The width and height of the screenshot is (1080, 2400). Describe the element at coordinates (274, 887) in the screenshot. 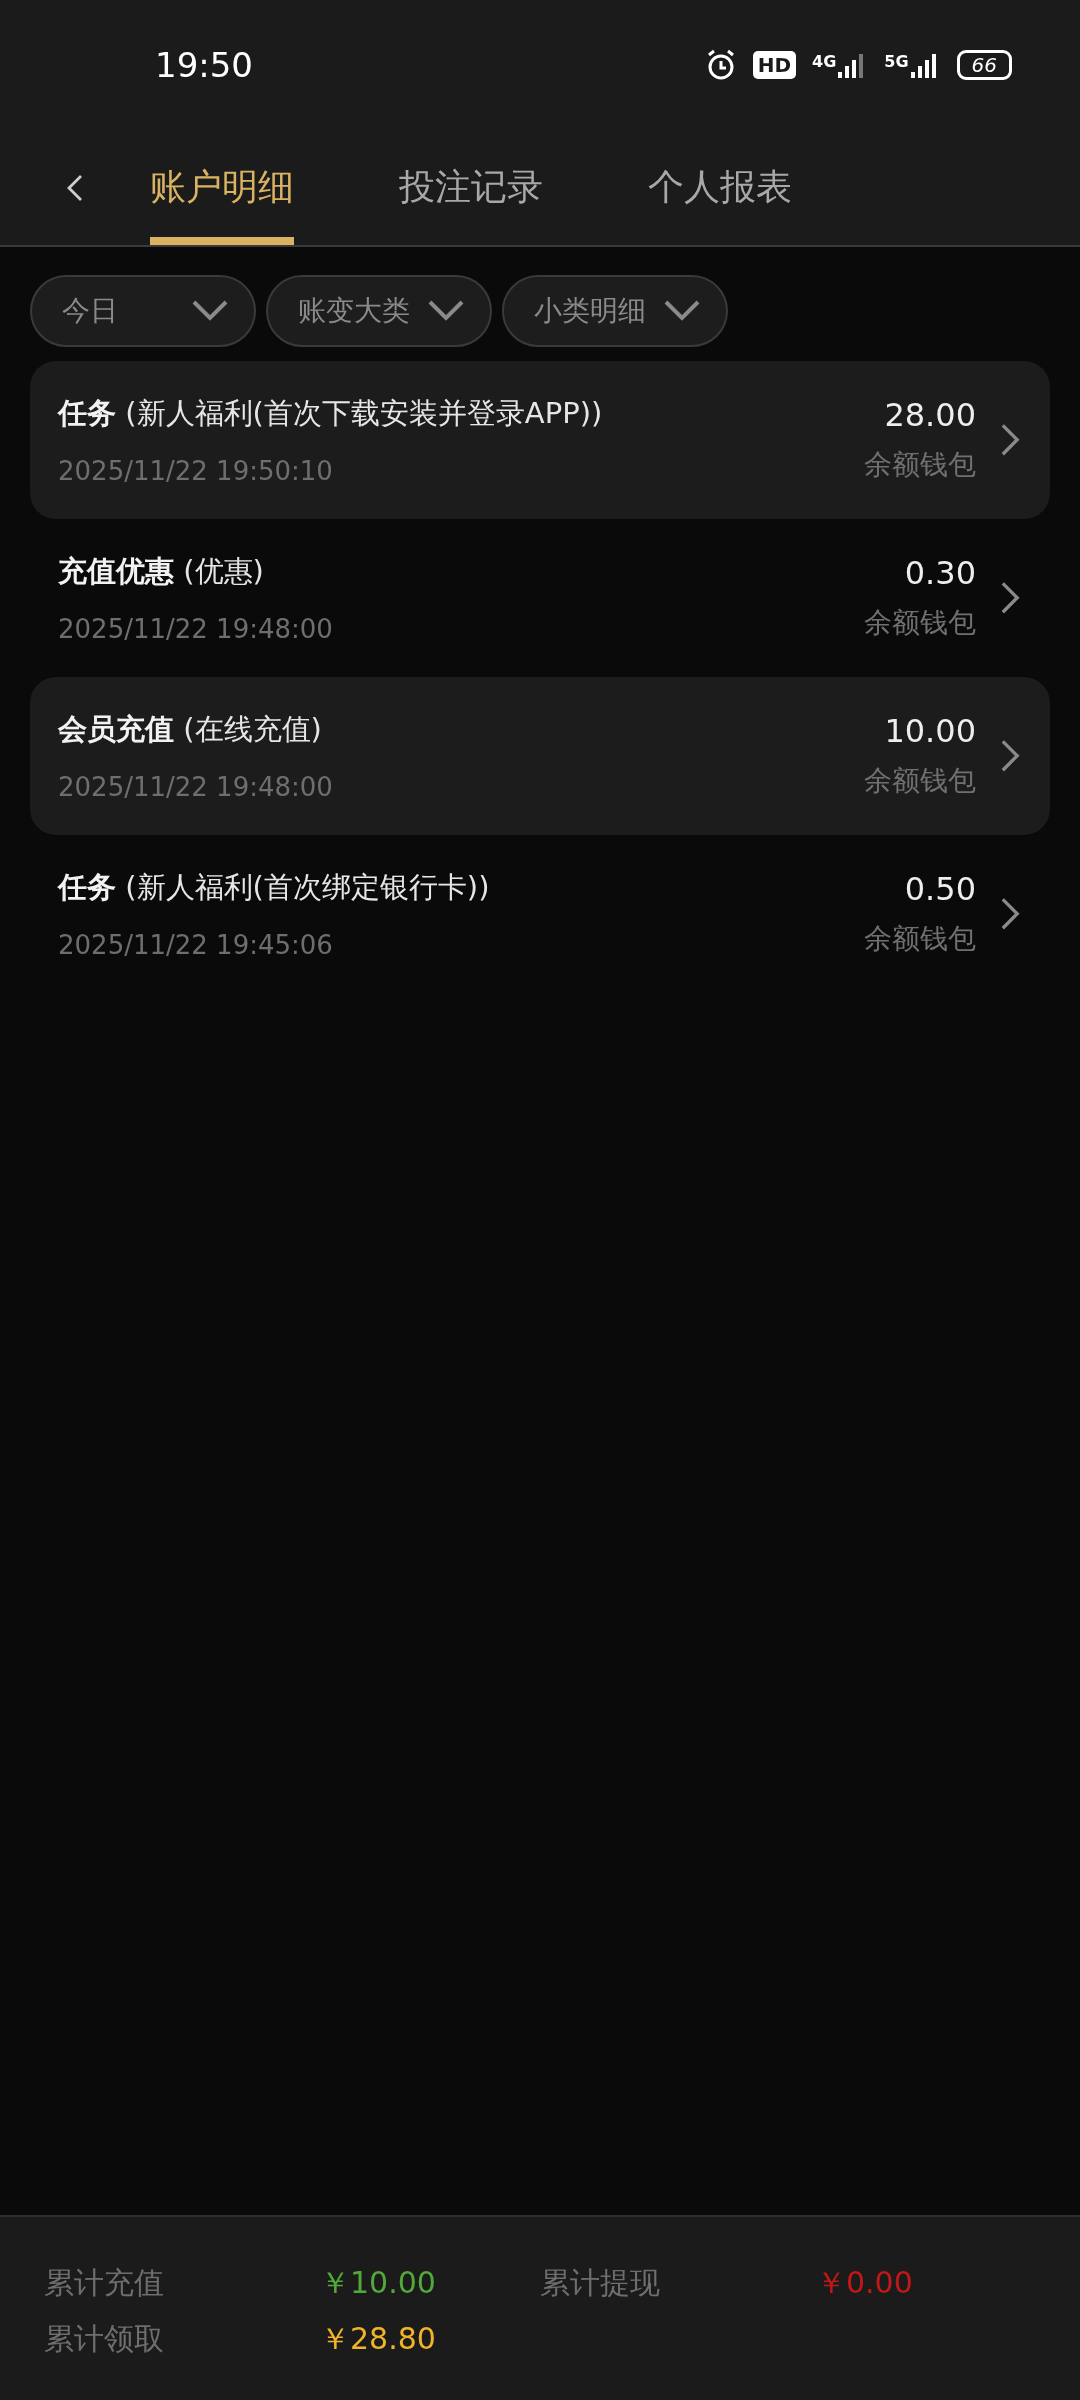

I see `record-title: 任务 (新人福利(首次绑定银行卡))` at that location.